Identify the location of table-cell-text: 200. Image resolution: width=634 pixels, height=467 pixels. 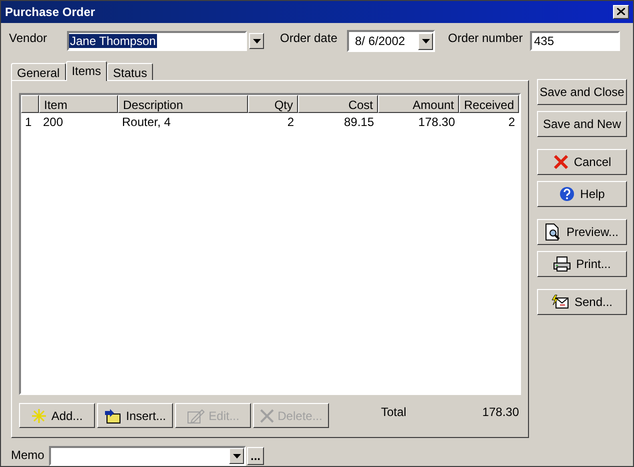
(53, 122).